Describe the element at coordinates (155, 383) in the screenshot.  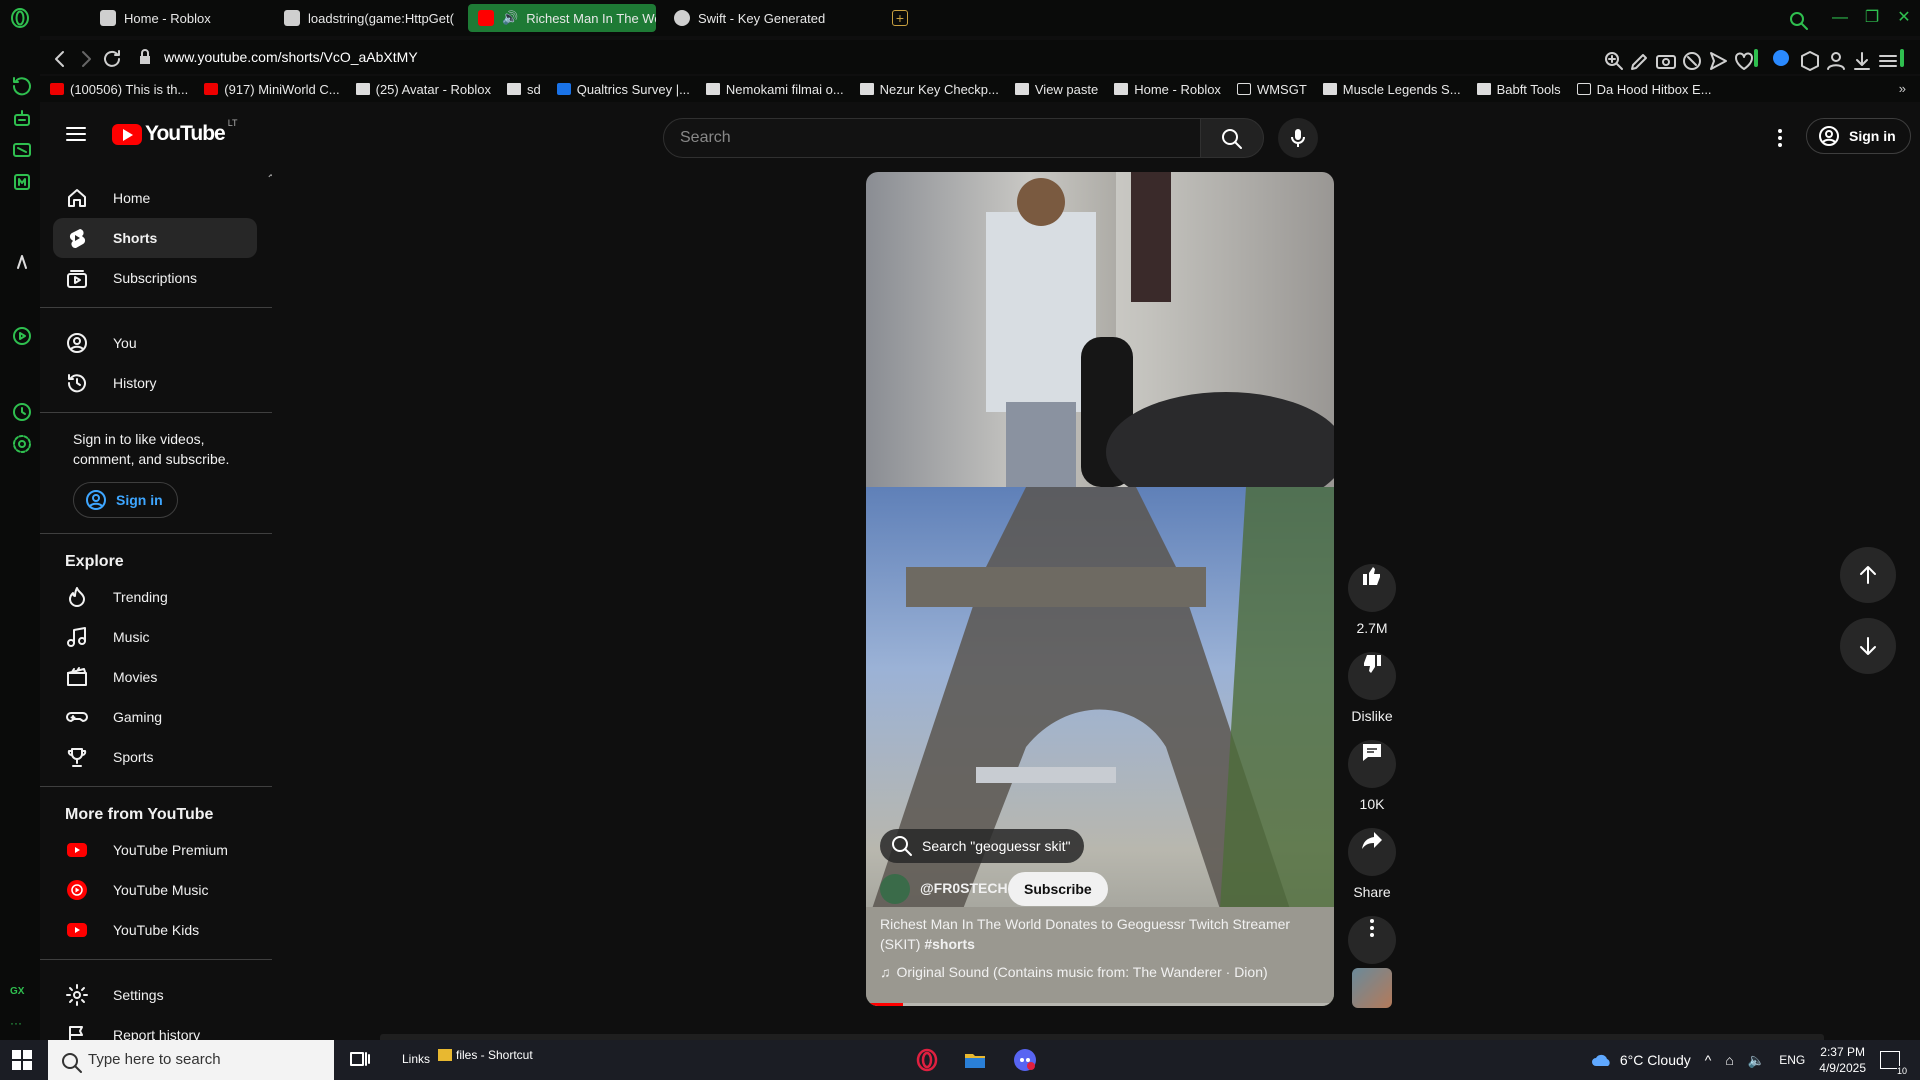
I see `guide-item-history: History` at that location.